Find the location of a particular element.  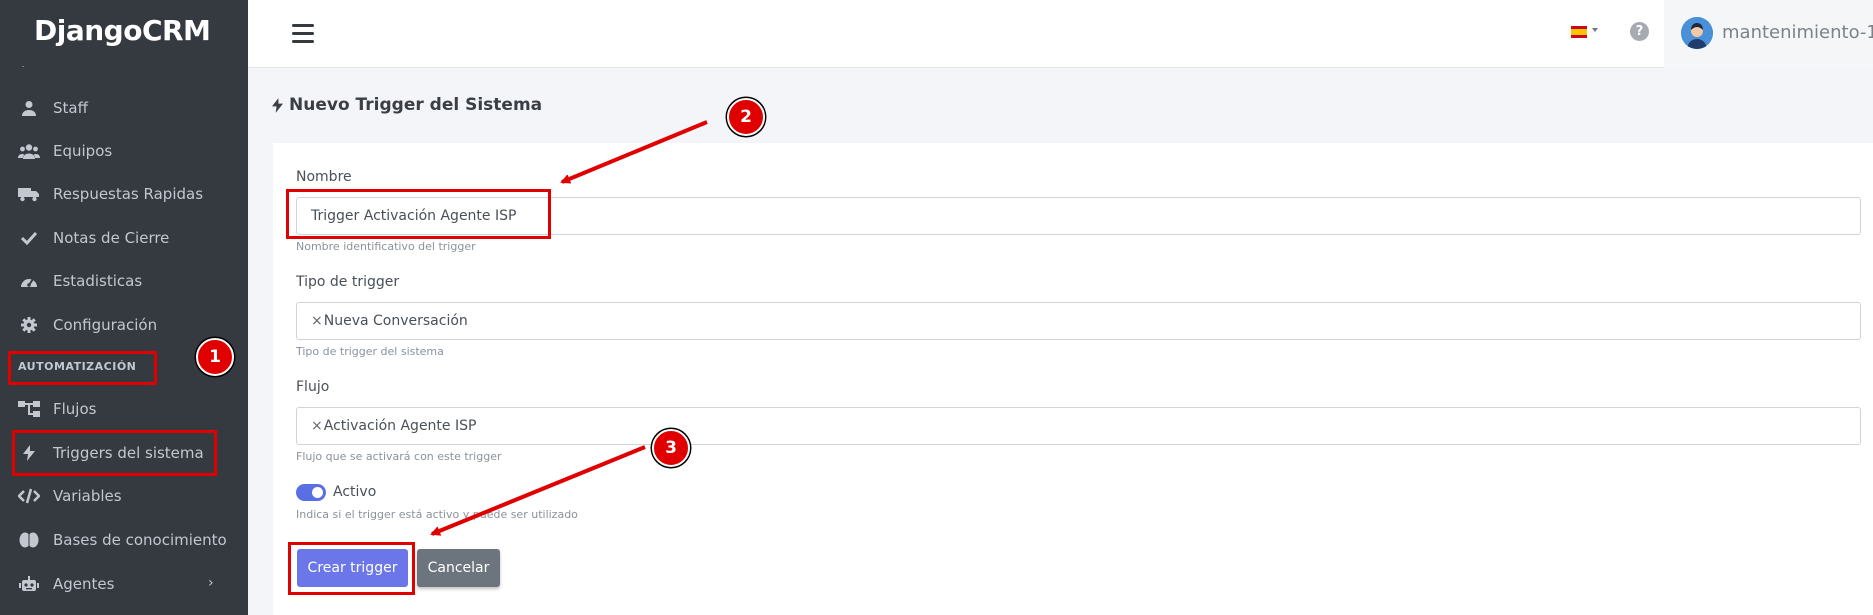

brand: DjangoCRM is located at coordinates (124, 33).